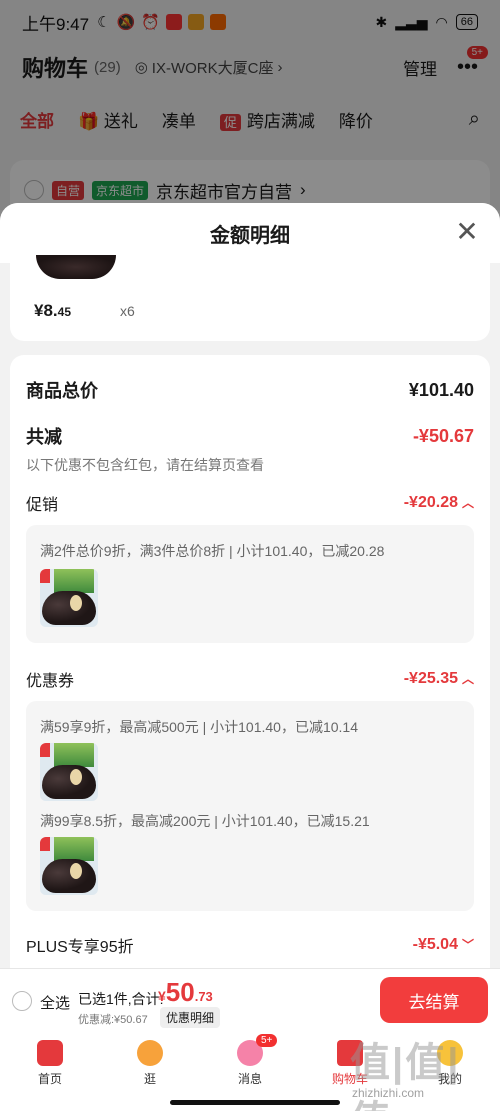  Describe the element at coordinates (80, 947) in the screenshot. I see `plus-label: PLUS专享95折` at that location.